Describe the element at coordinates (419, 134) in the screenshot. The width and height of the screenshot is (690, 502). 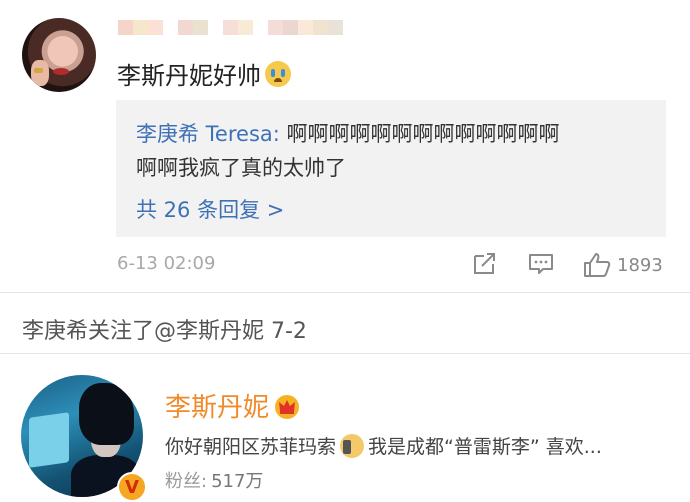
I see `reply-body-line1: 啊啊啊啊啊啊啊啊啊啊啊啊啊` at that location.